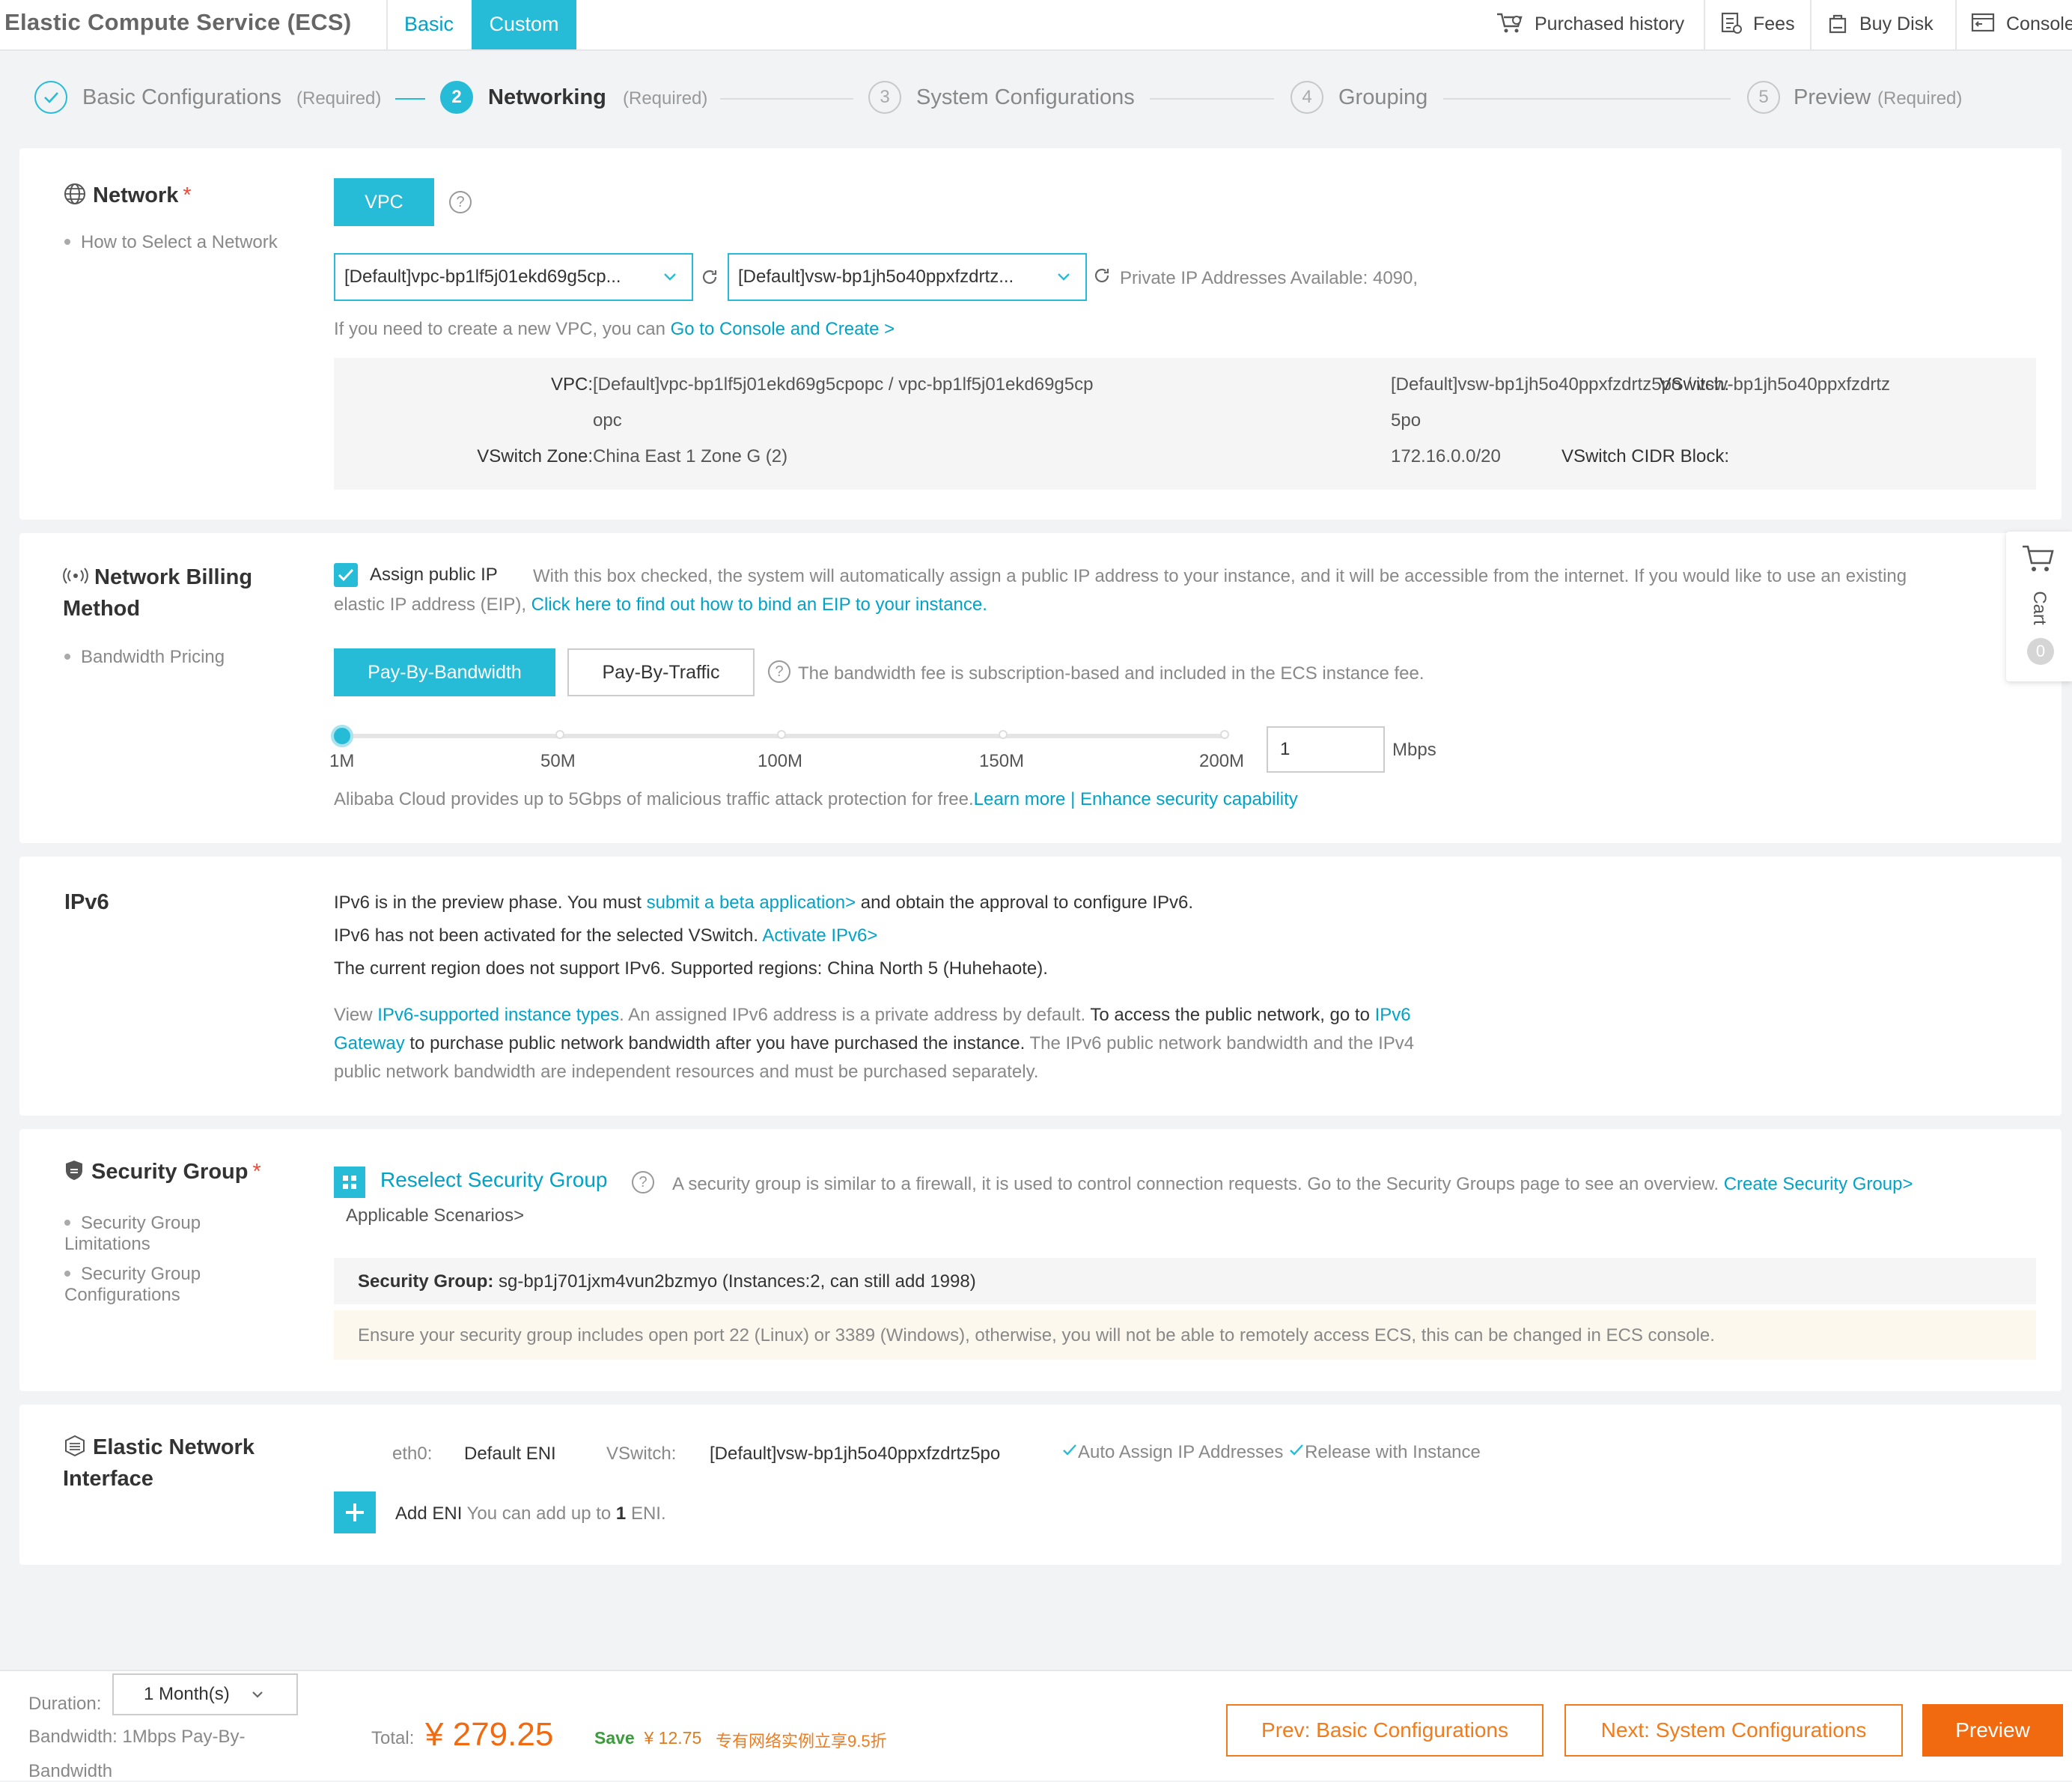 This screenshot has height=1782, width=2072. Describe the element at coordinates (752, 902) in the screenshot. I see `submit-beta-link: submit a beta application>` at that location.